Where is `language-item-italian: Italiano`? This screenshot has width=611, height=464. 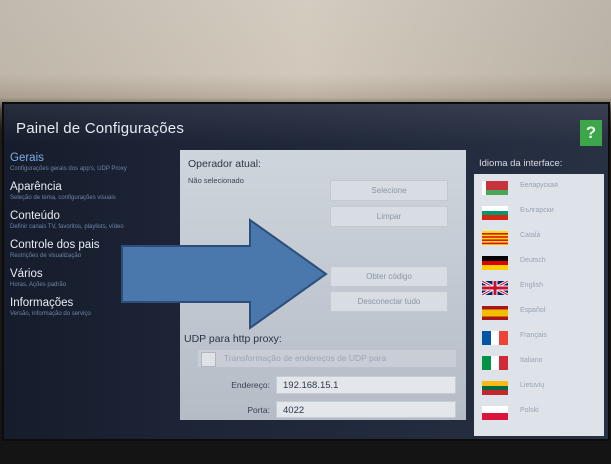 language-item-italian: Italiano is located at coordinates (541, 363).